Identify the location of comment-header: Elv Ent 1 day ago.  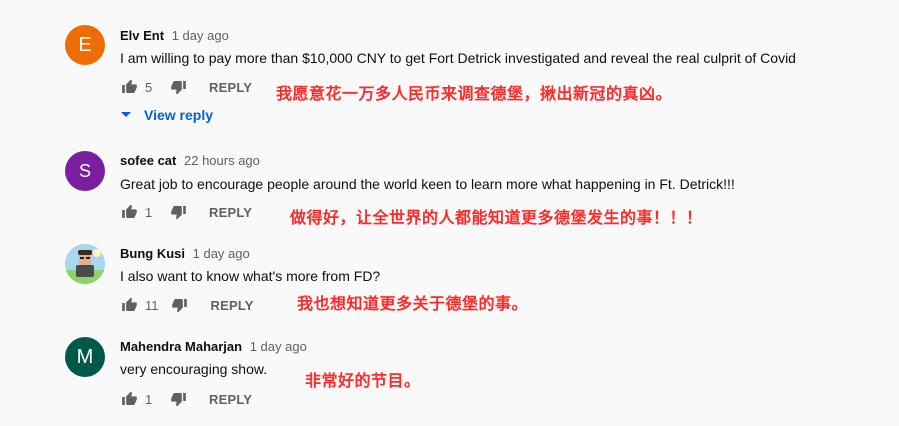
(174, 35).